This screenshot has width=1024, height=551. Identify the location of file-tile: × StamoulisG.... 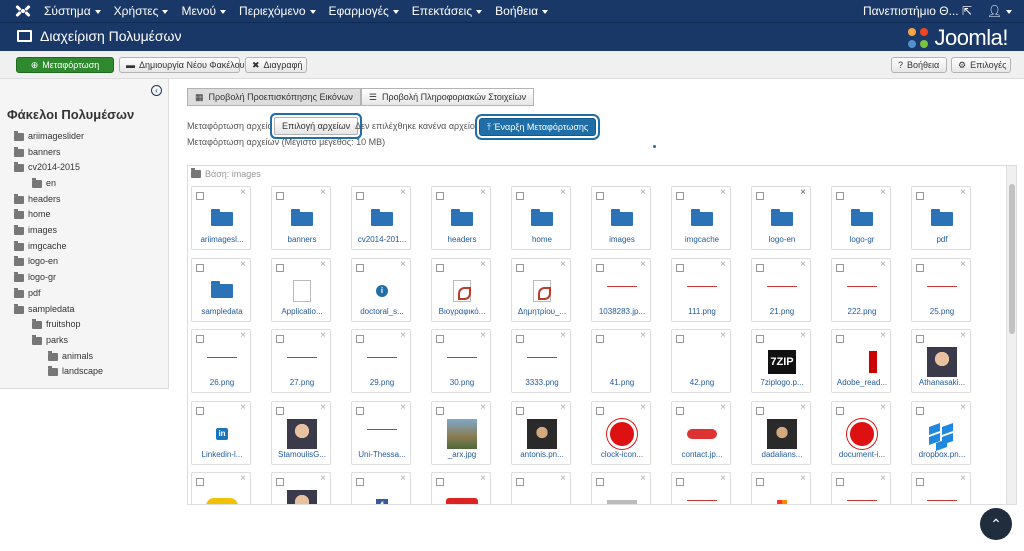
(301, 433).